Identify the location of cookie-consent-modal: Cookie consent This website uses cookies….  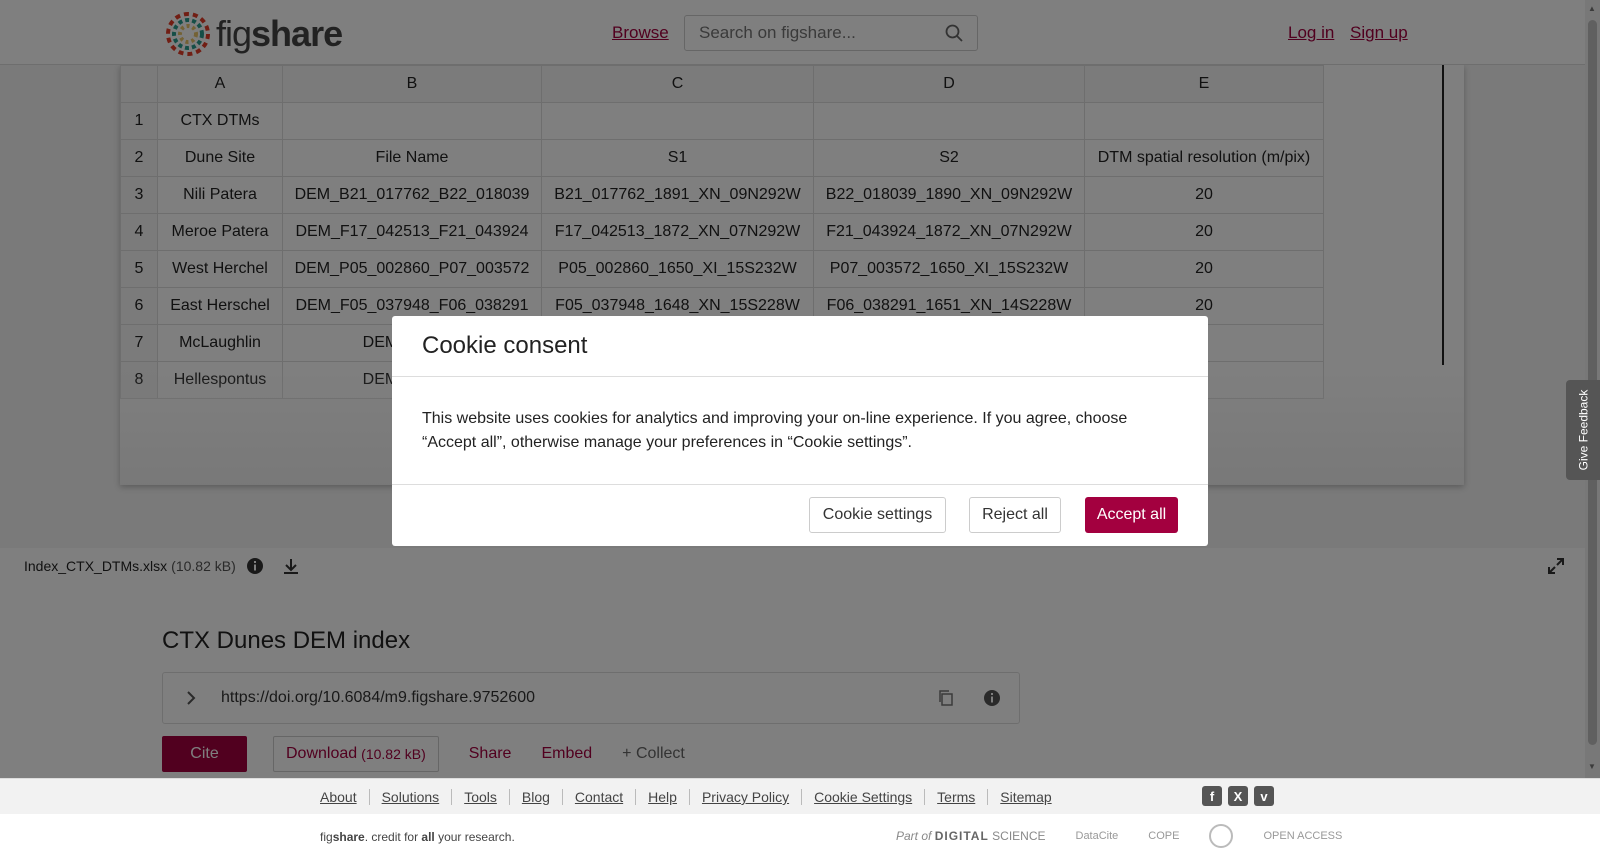
(800, 431).